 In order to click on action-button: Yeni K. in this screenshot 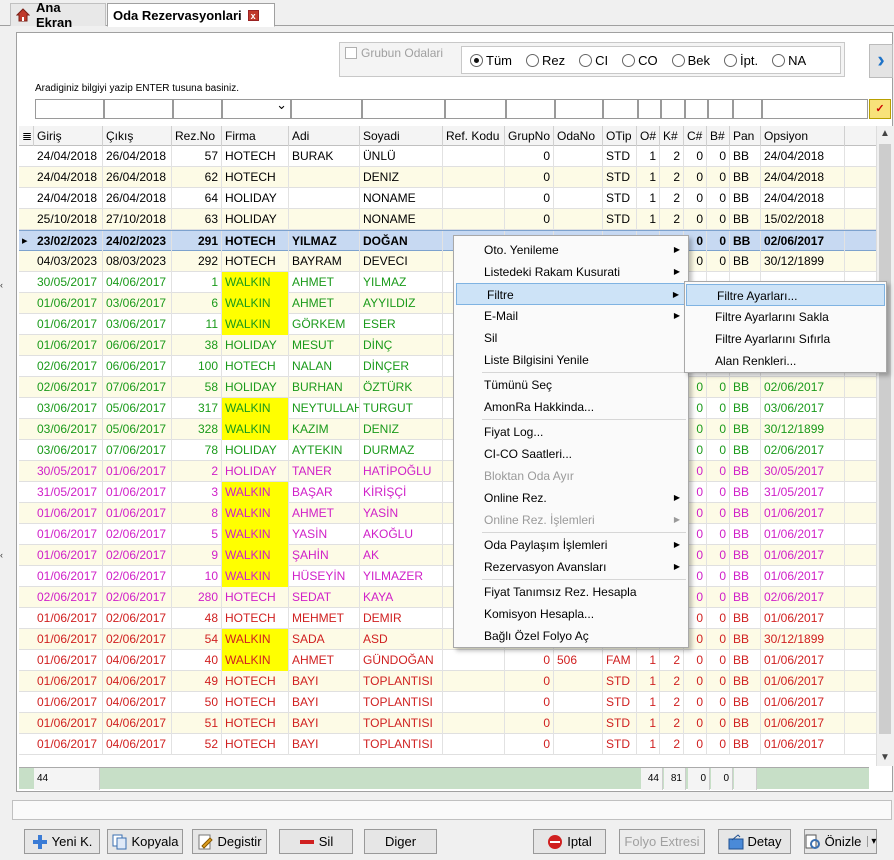, I will do `click(62, 841)`.